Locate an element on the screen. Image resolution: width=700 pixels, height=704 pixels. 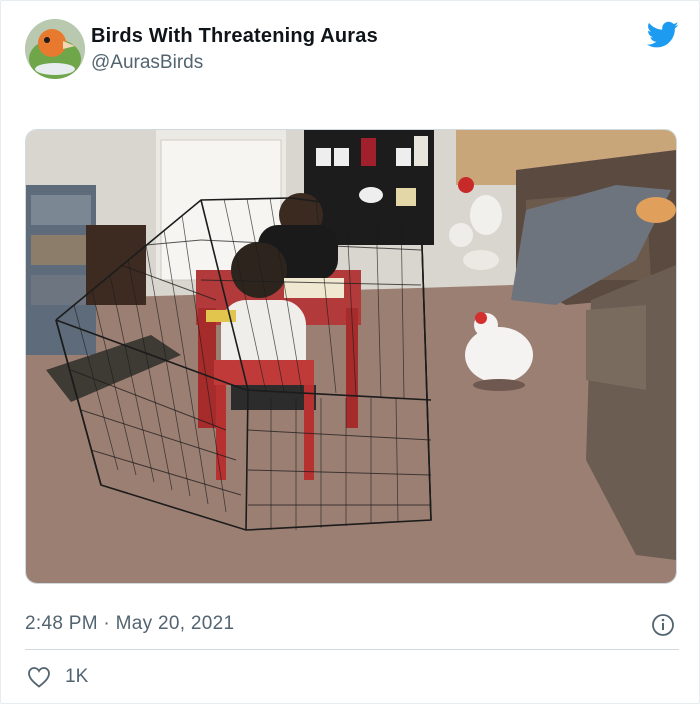
tweet-timestamp: 2:48 PM · May 20, 2021 is located at coordinates (129, 624).